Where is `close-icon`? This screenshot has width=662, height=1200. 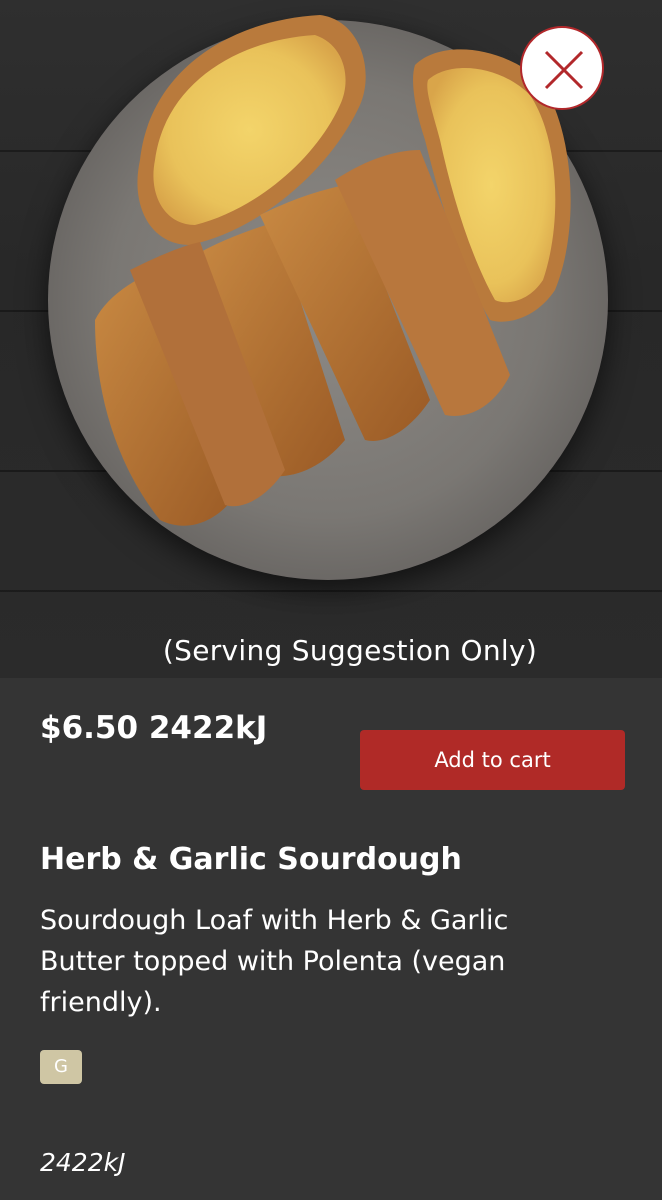 close-icon is located at coordinates (564, 70).